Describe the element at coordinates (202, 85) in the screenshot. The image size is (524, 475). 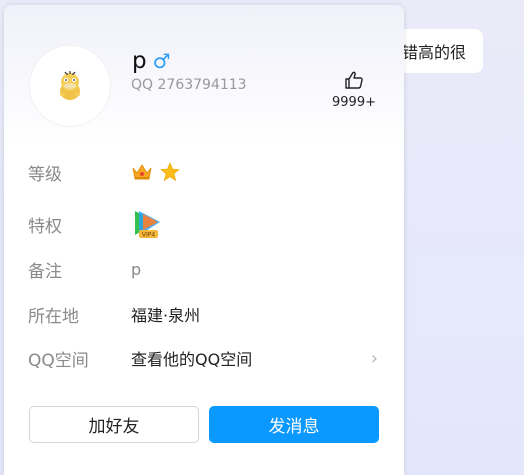
I see `qq-number: 2763794113` at that location.